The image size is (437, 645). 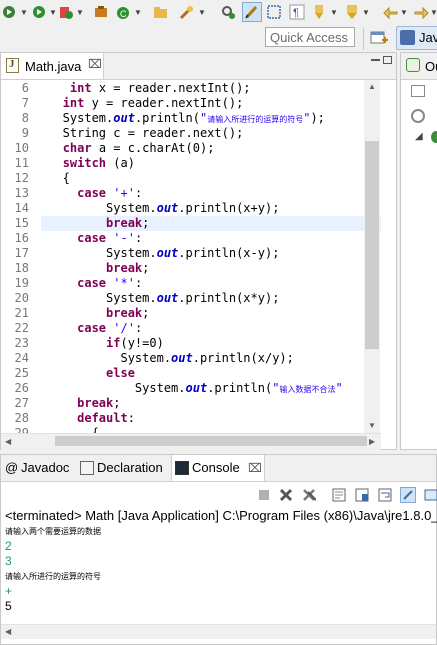 I want to click on code-line: 15 break;, so click(x=191, y=223).